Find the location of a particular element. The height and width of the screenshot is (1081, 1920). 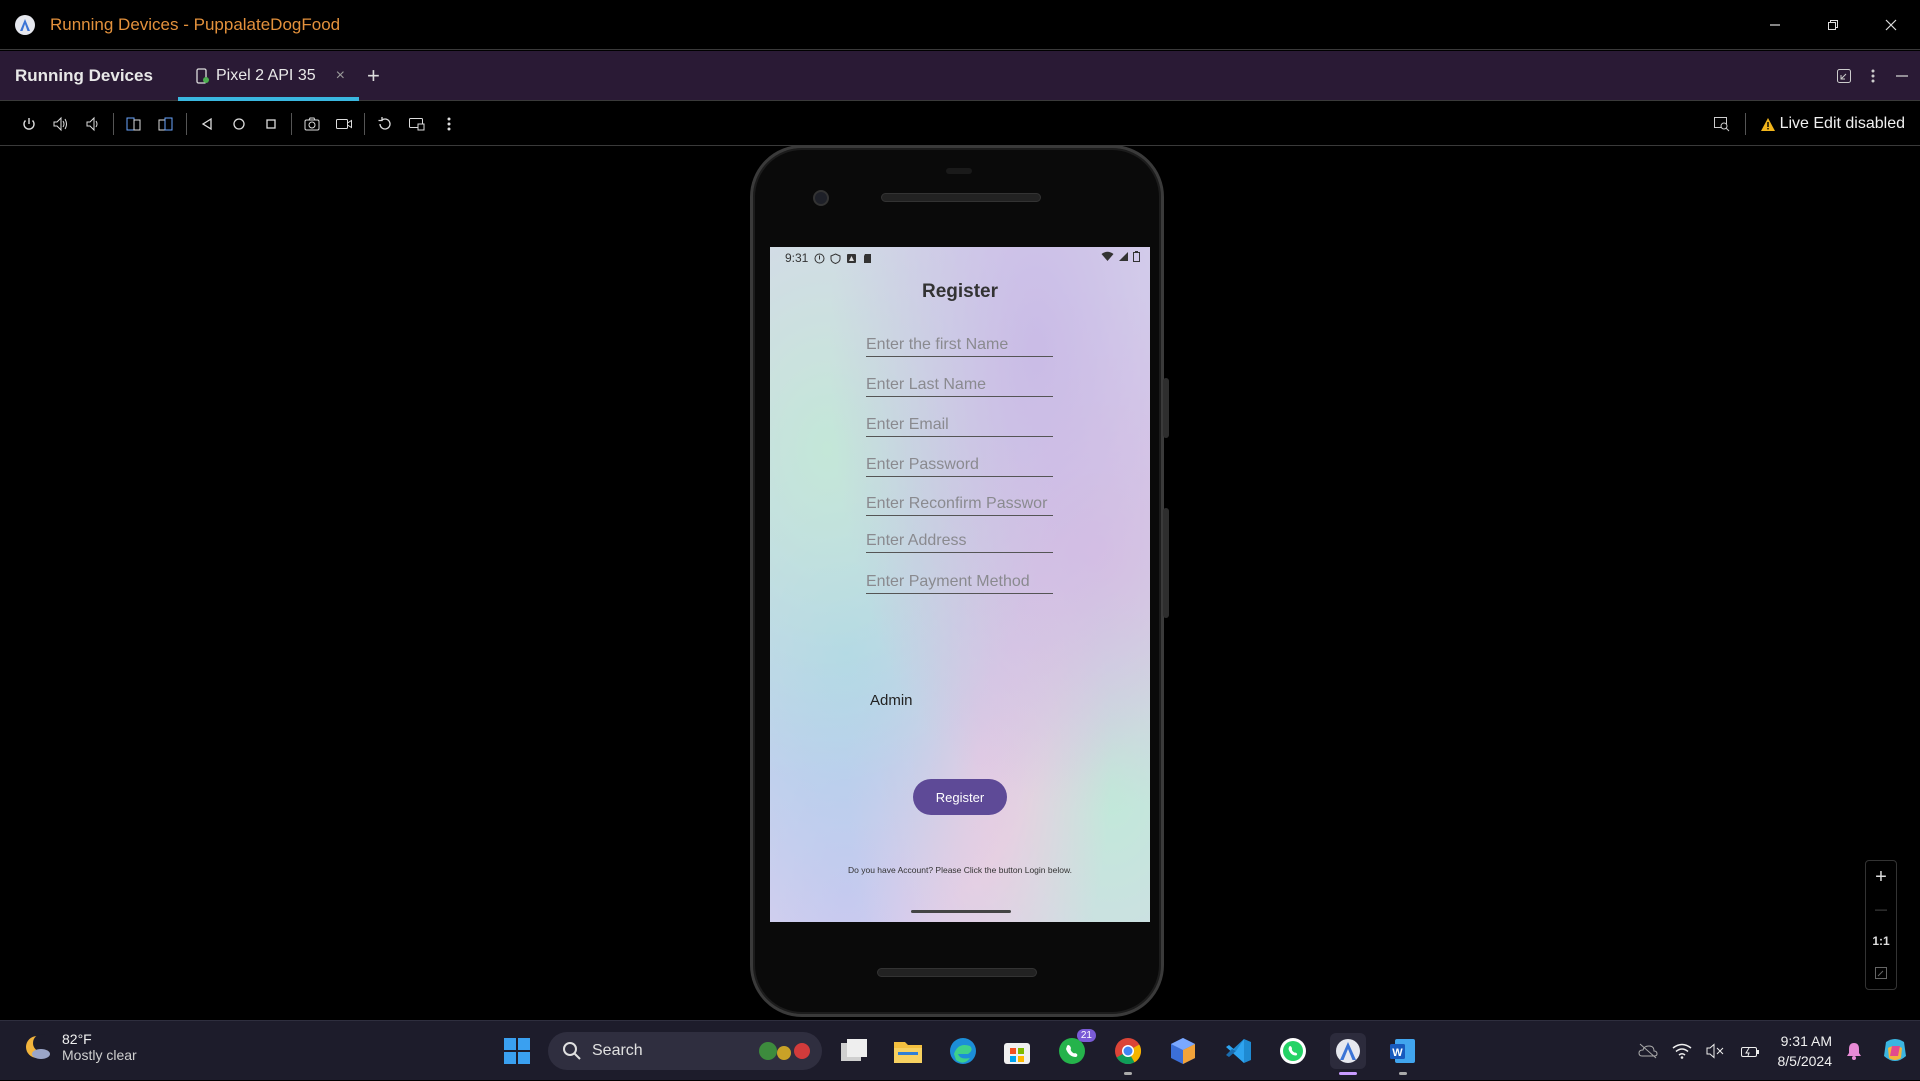

edge-icon is located at coordinates (963, 1051).